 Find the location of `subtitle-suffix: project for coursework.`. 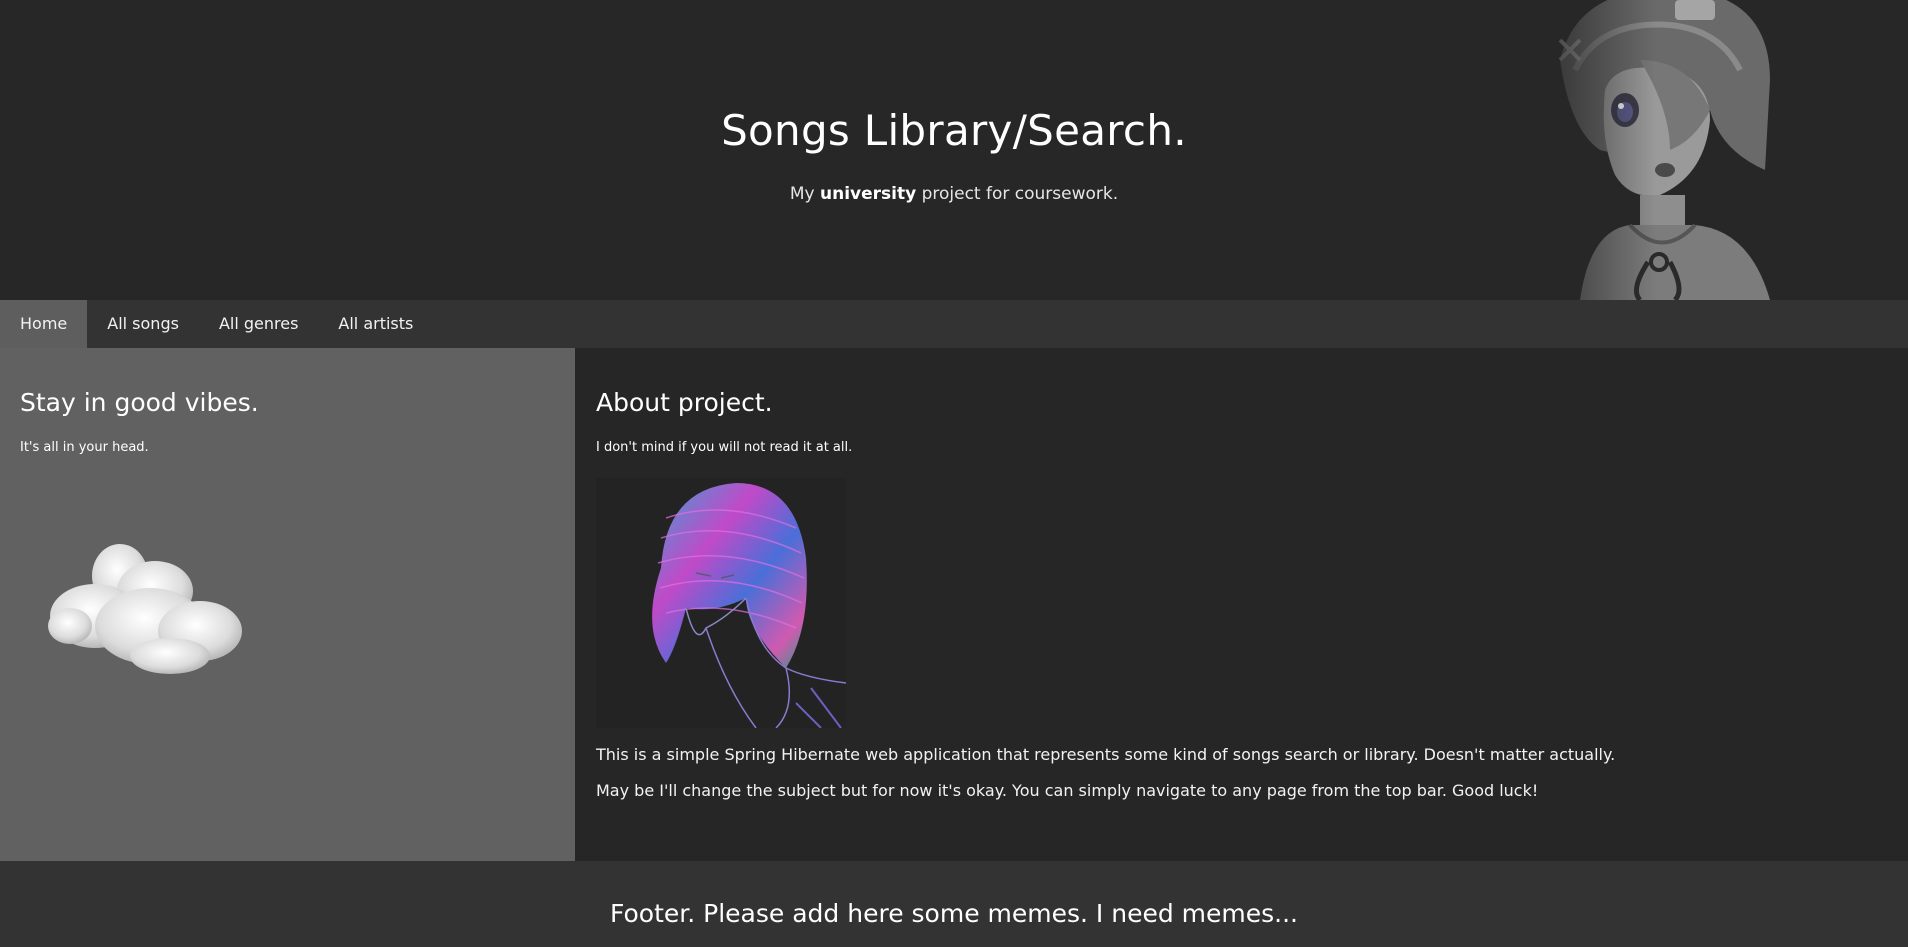

subtitle-suffix: project for coursework. is located at coordinates (1017, 194).